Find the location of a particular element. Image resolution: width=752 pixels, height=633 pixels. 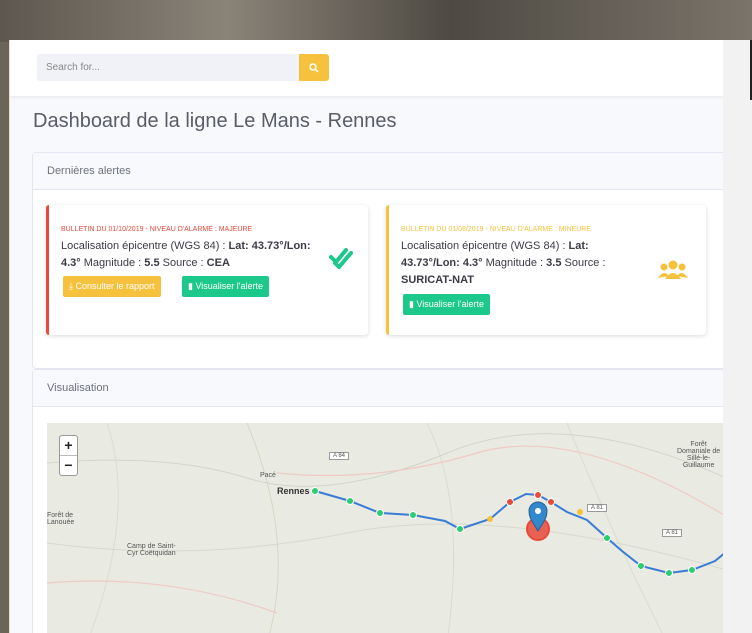

map-label-foret-left: Forêt de Lanouée is located at coordinates (61, 519).